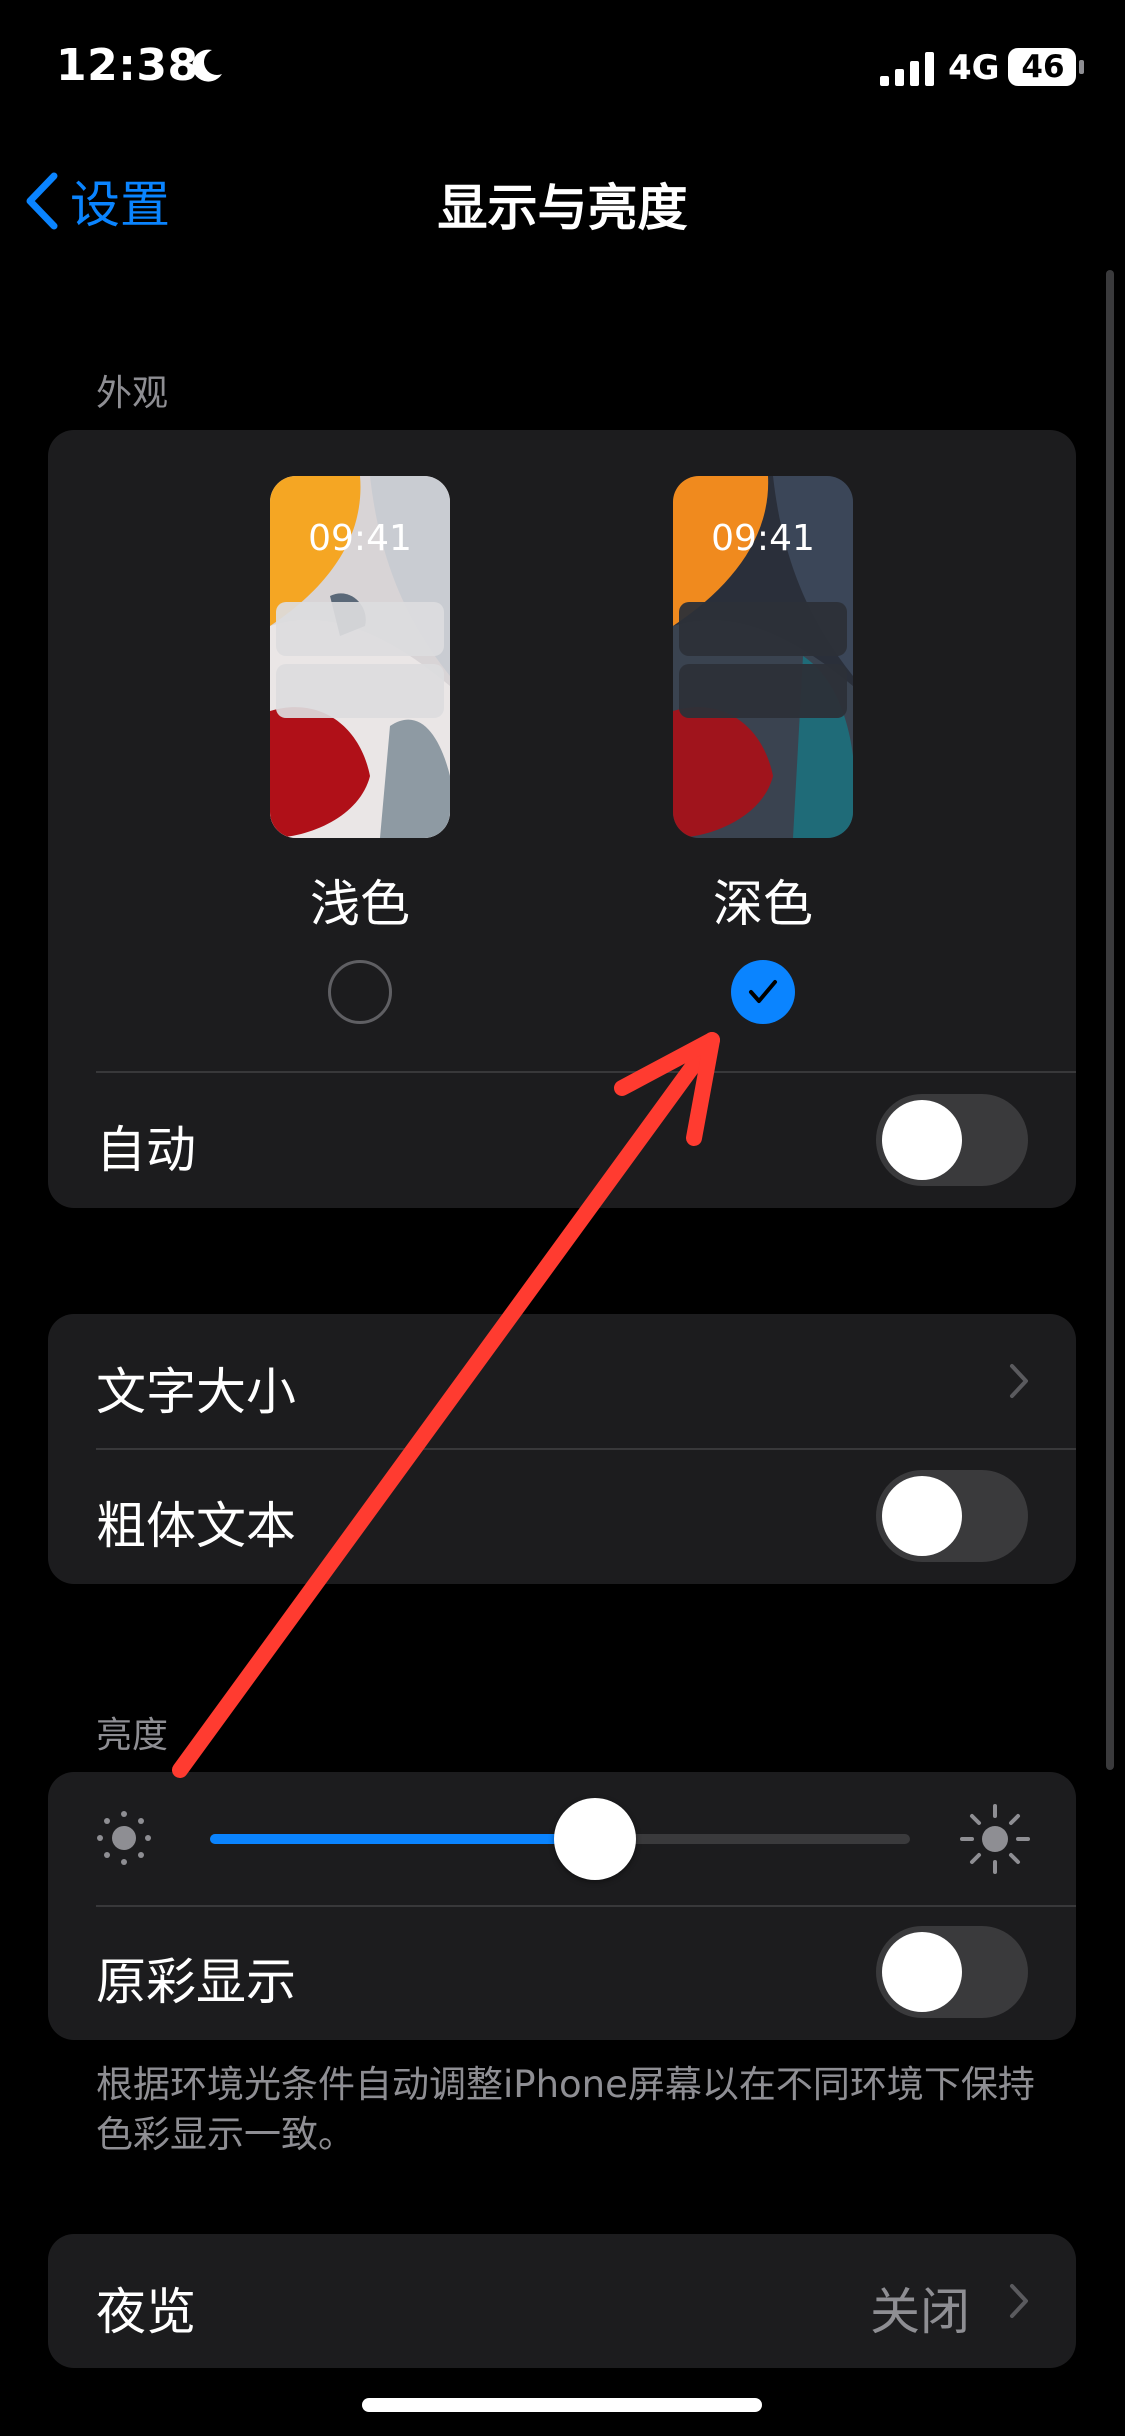  I want to click on cellular-signal-icon, so click(907, 69).